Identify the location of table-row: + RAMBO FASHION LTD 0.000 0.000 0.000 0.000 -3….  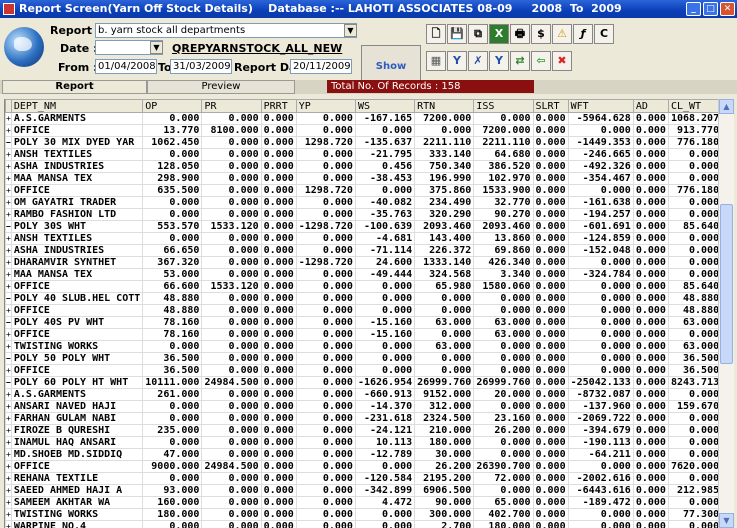
(362, 214).